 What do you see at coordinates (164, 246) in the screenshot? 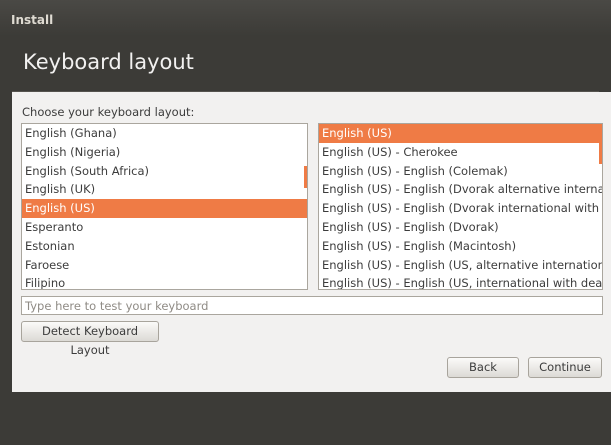
I see `layout-item: Estonian` at bounding box center [164, 246].